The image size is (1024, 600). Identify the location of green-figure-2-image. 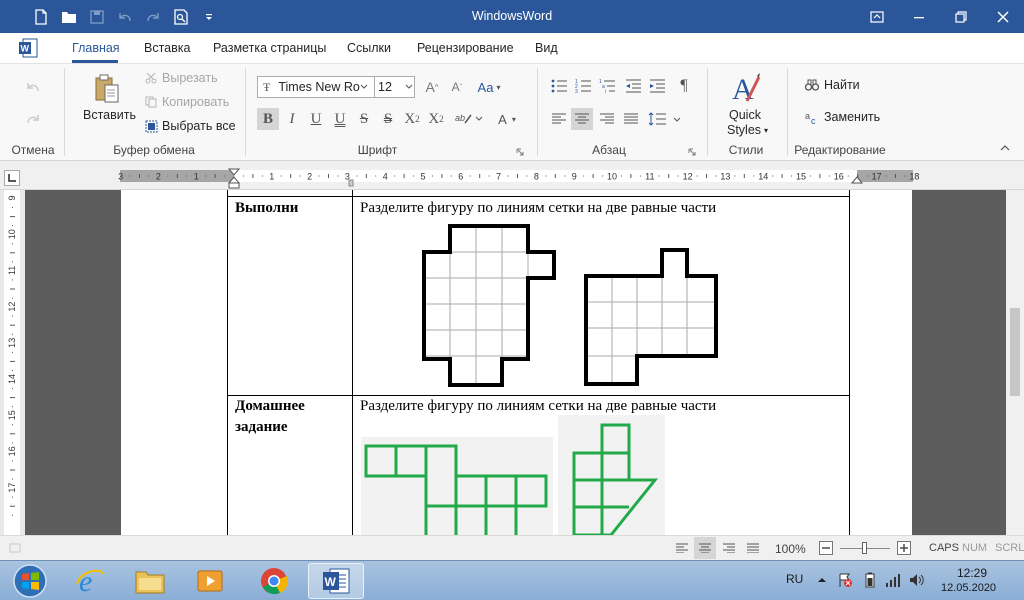
(611, 475).